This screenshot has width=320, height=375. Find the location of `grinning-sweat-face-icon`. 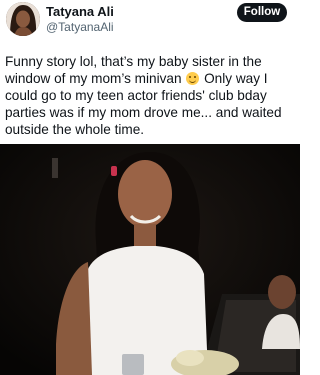

grinning-sweat-face-icon is located at coordinates (193, 78).